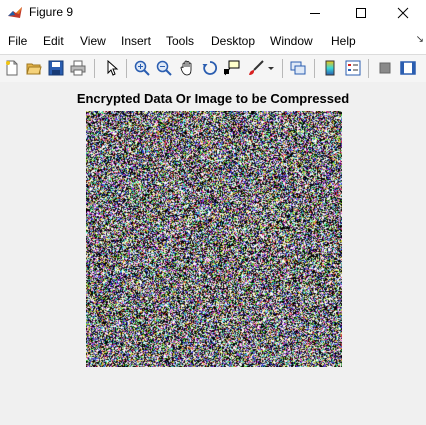  Describe the element at coordinates (53, 41) in the screenshot. I see `menu-edit: Edit` at that location.